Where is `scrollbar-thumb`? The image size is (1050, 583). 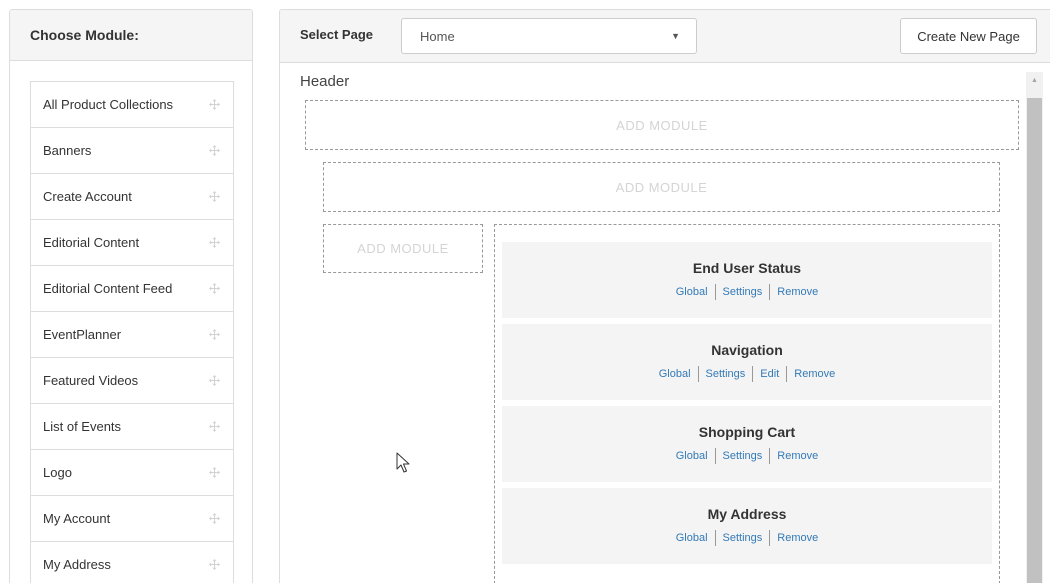 scrollbar-thumb is located at coordinates (1034, 340).